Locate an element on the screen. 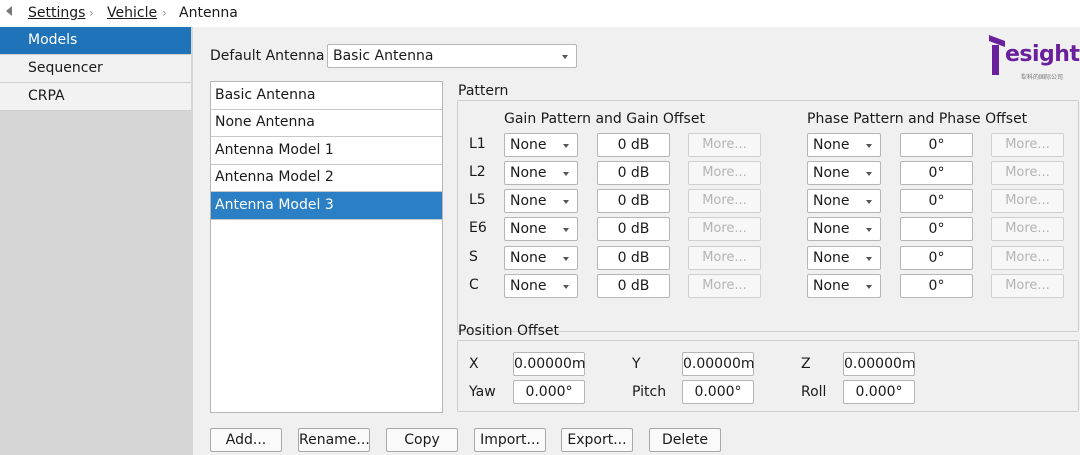 This screenshot has width=1080, height=455. list-item: Antenna Model 2 is located at coordinates (326, 178).